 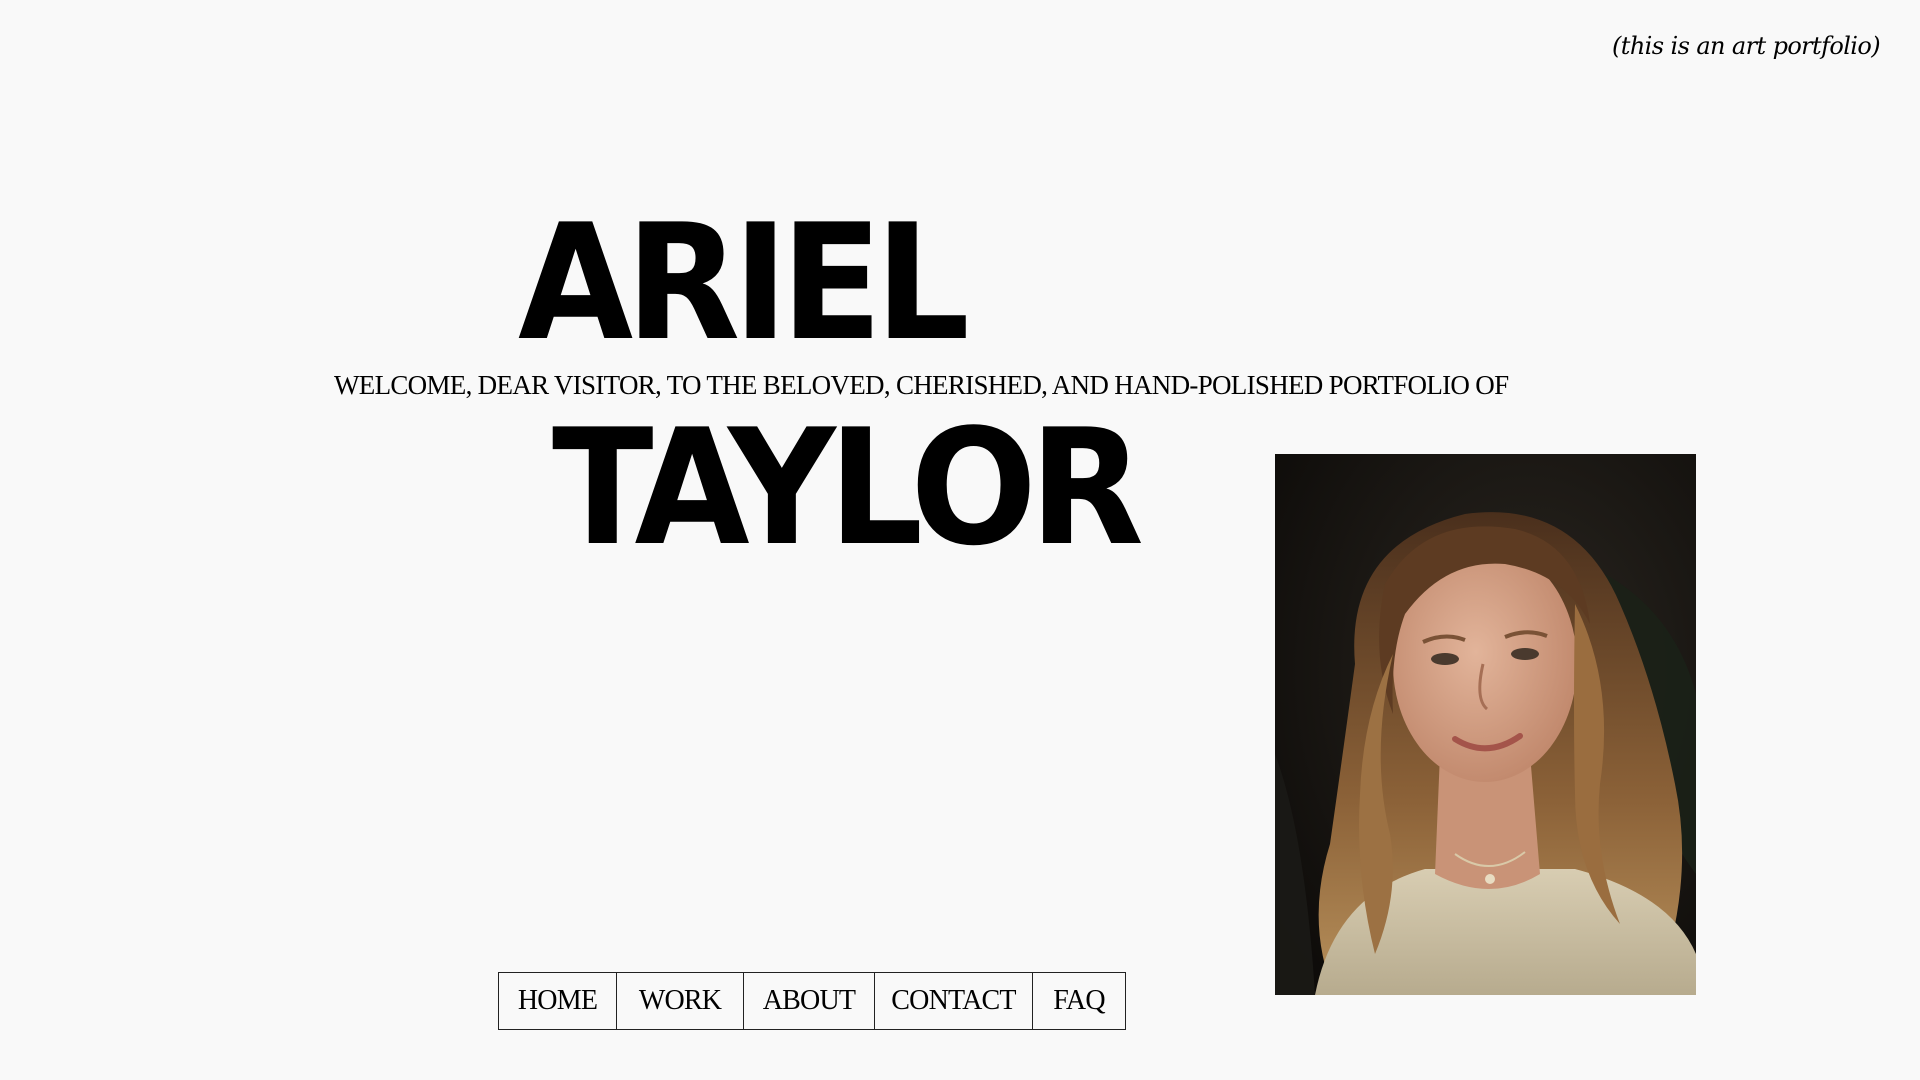 What do you see at coordinates (680, 1001) in the screenshot?
I see `nav-work-link: WORK` at bounding box center [680, 1001].